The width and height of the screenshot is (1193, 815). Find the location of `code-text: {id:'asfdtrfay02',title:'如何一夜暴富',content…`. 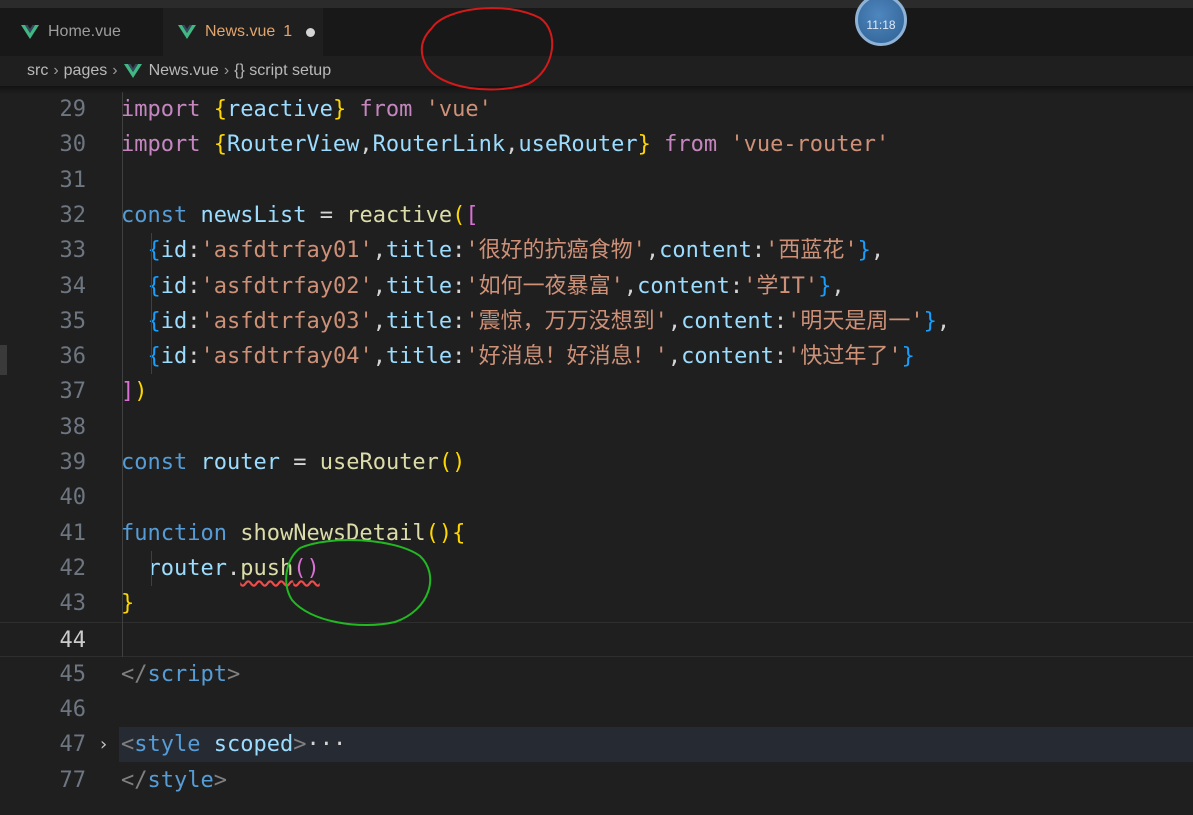

code-text: {id:'asfdtrfay02',title:'如何一夜暴富',content… is located at coordinates (483, 286).